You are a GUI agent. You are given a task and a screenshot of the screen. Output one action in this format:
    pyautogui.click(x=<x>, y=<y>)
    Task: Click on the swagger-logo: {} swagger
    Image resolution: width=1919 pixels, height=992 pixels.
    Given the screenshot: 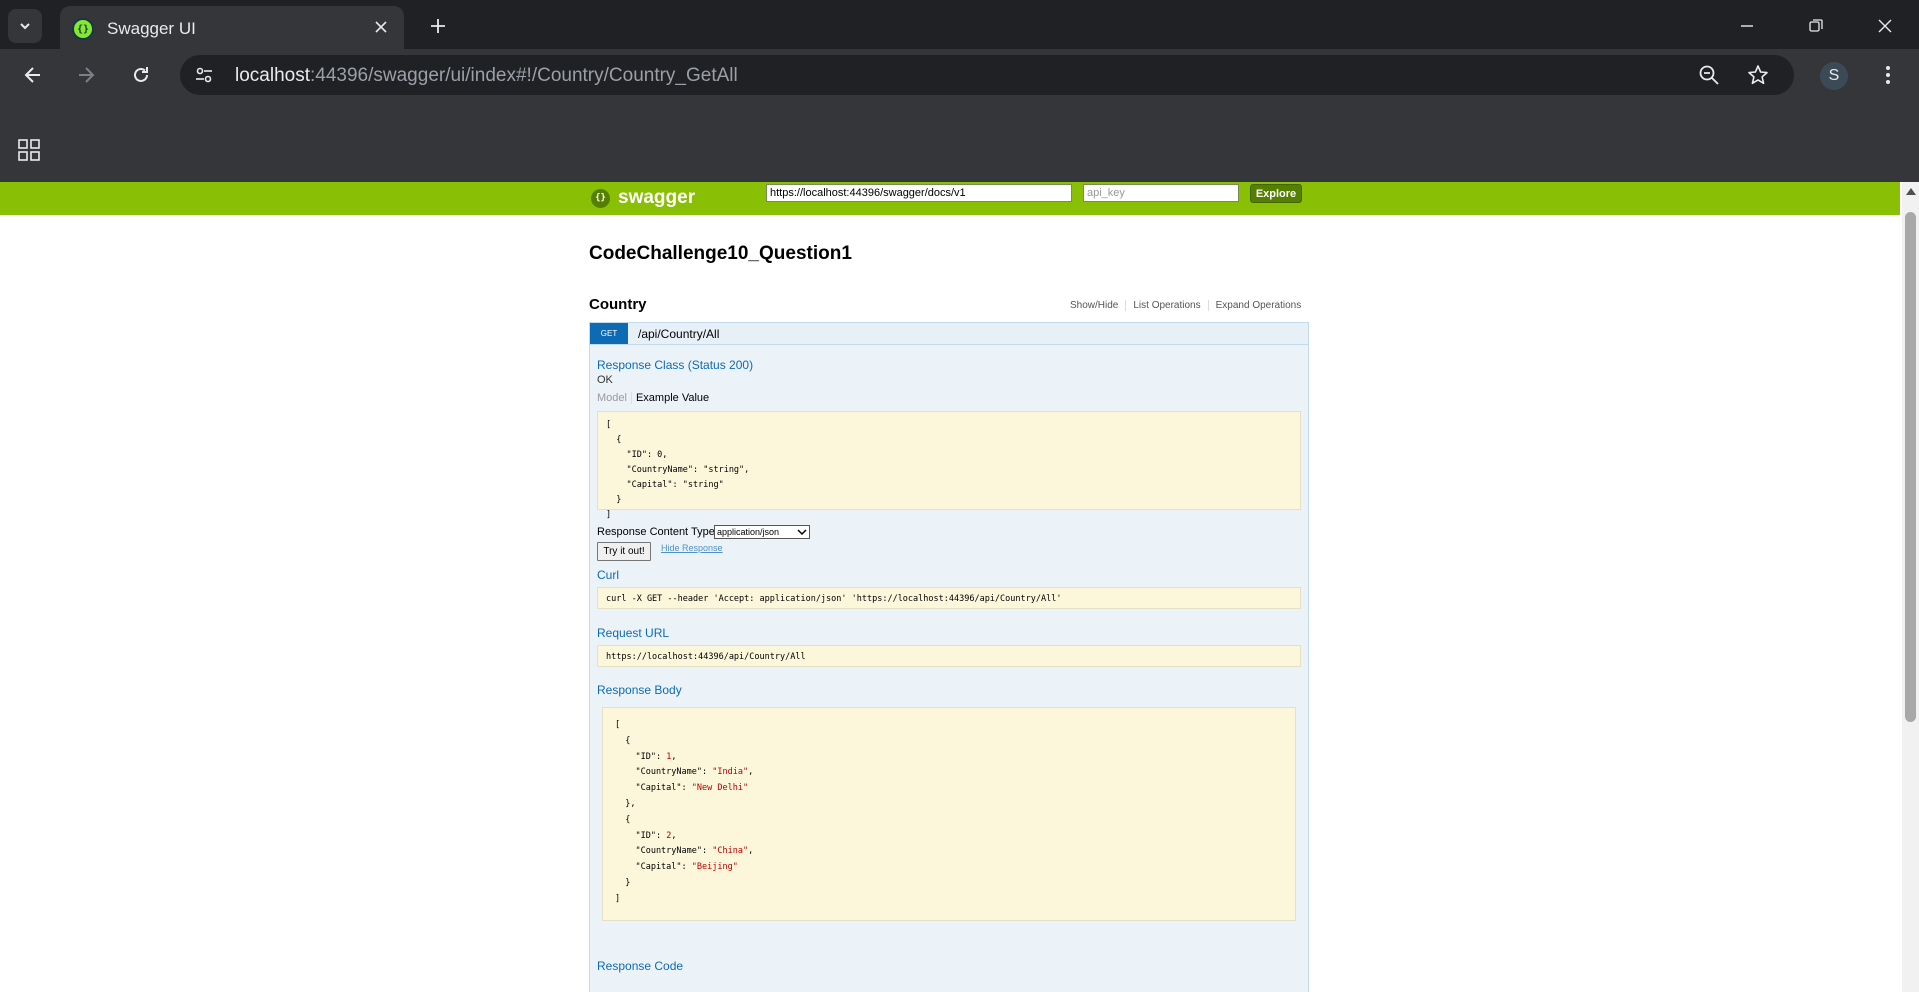 What is the action you would take?
    pyautogui.click(x=643, y=198)
    